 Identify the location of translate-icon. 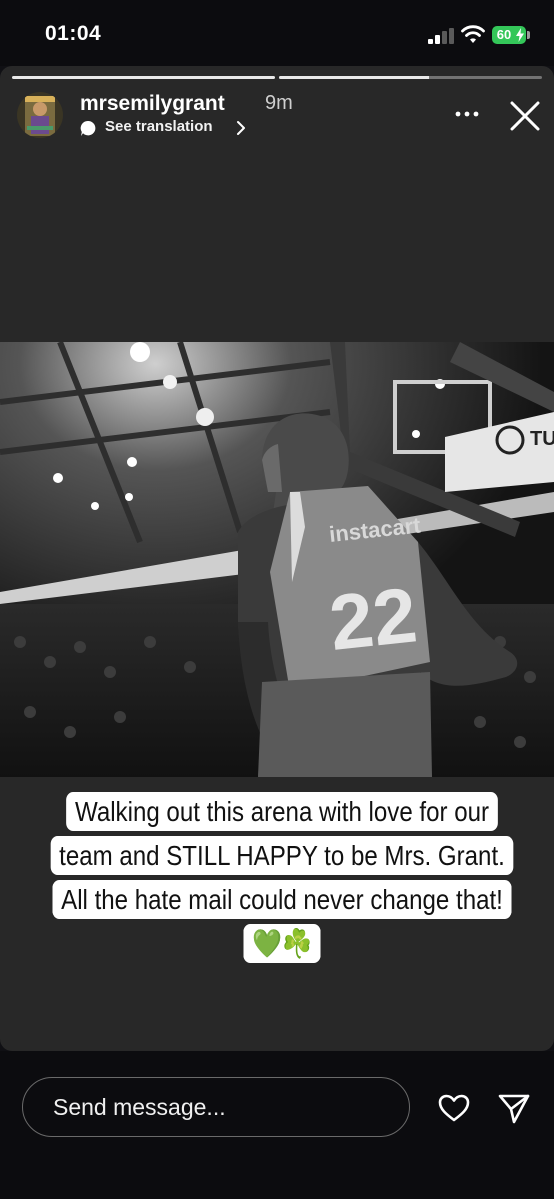
(88, 128).